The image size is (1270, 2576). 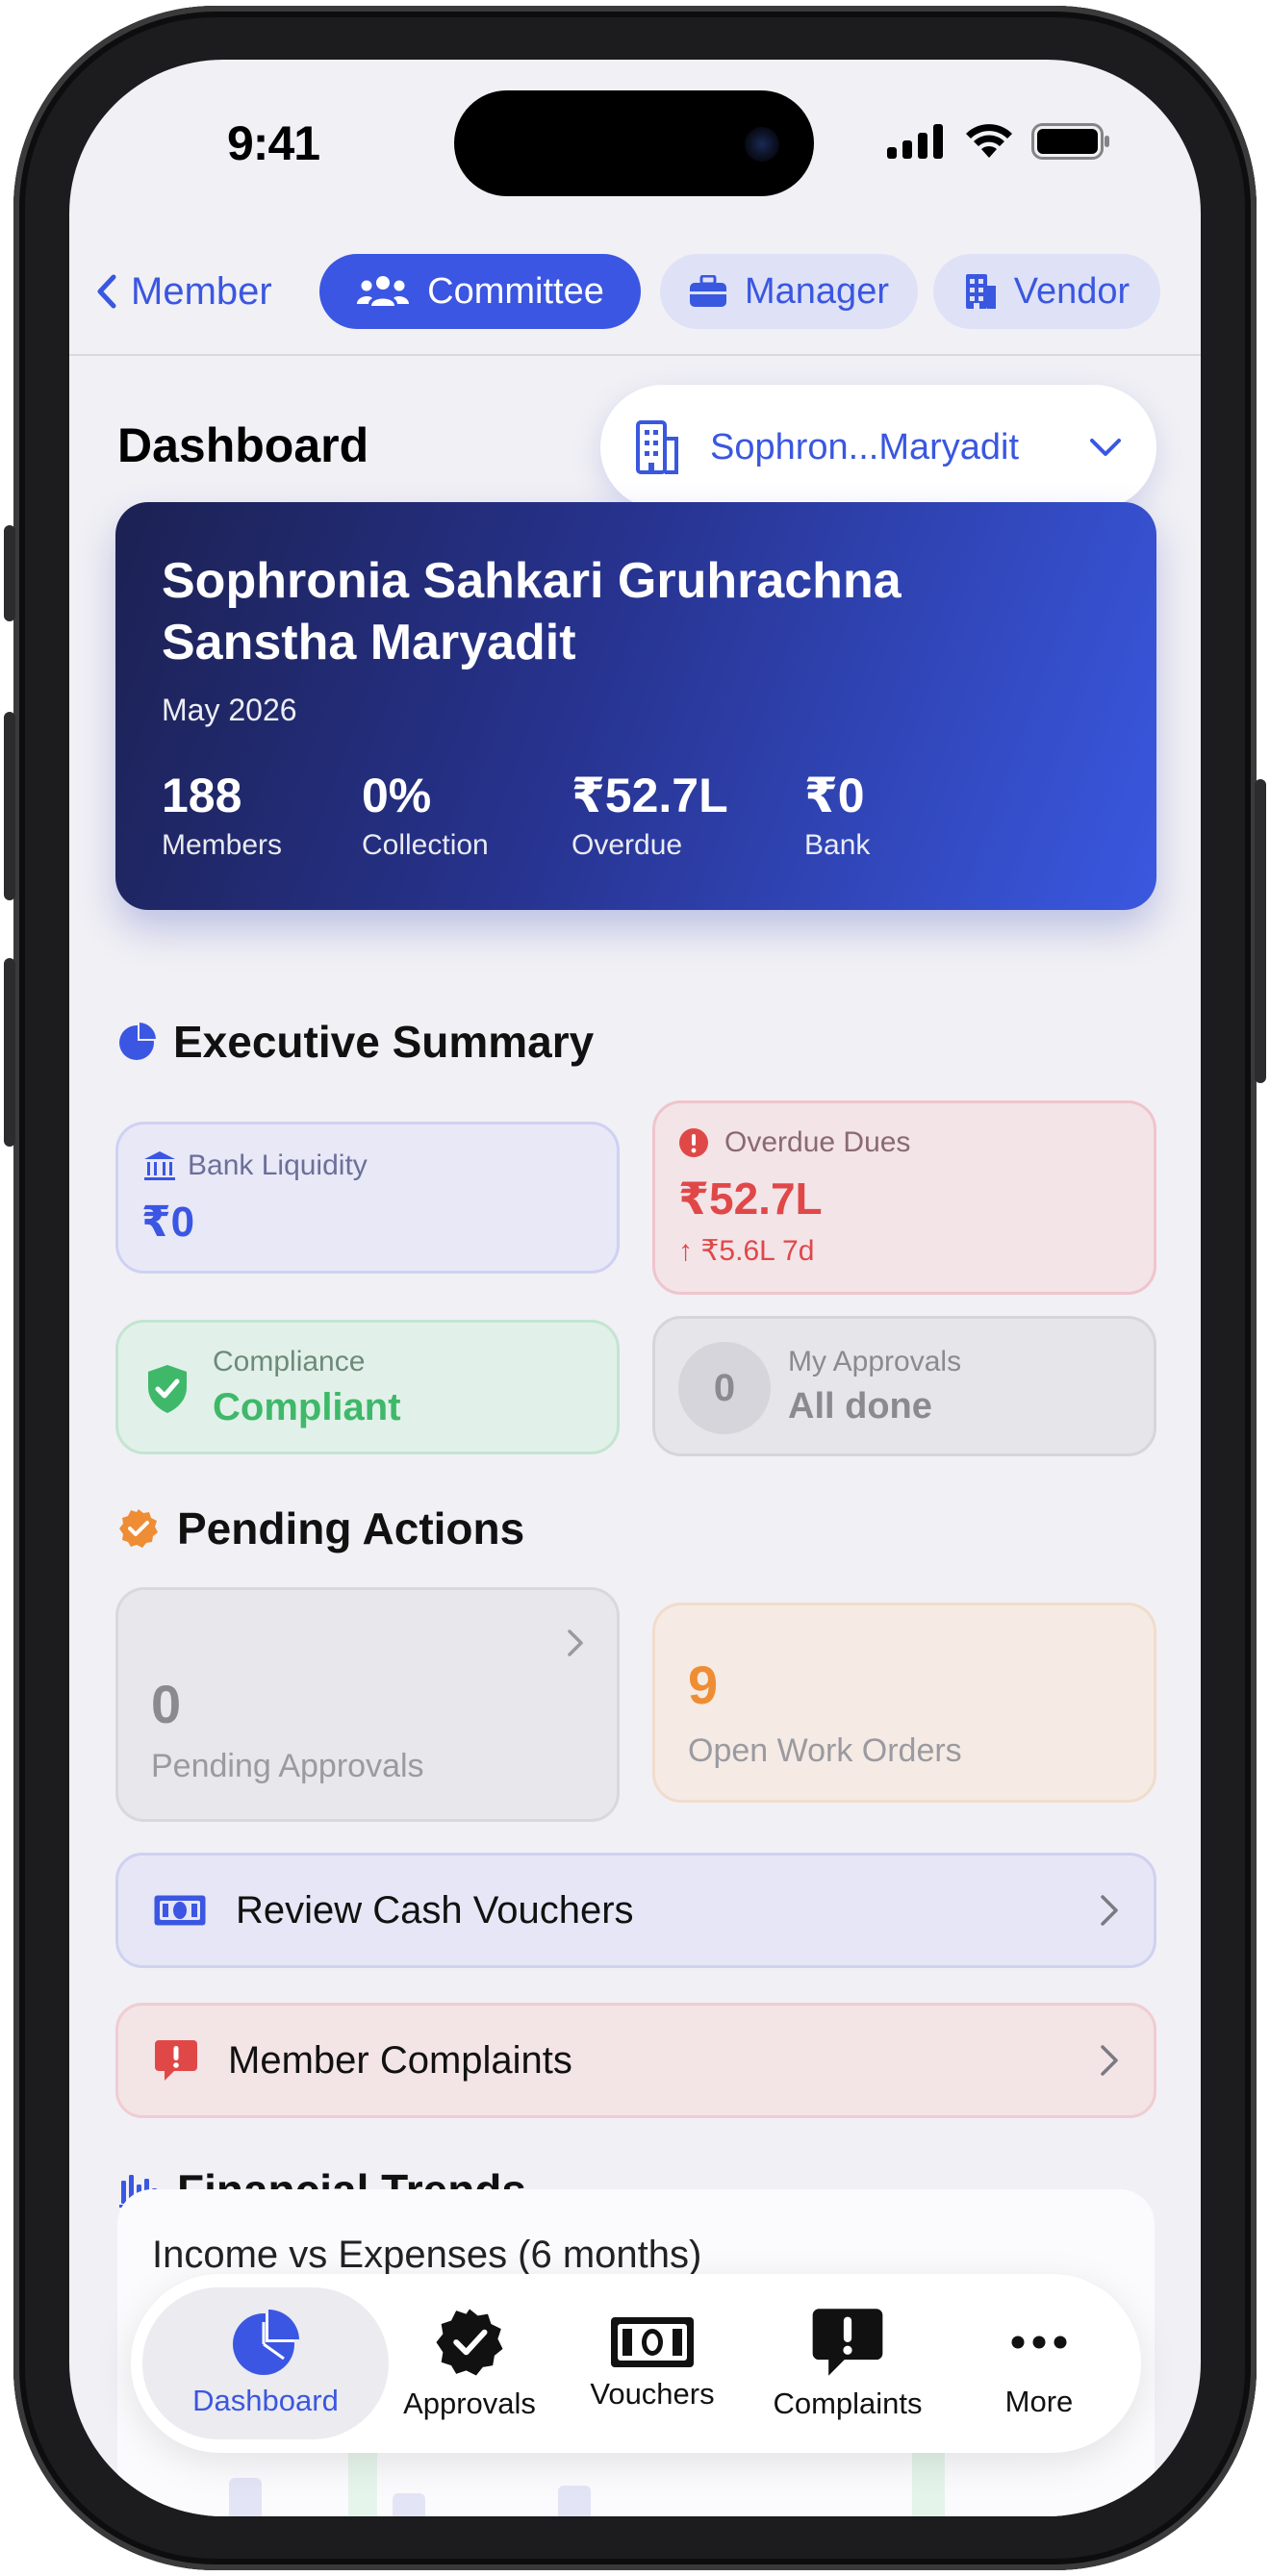 What do you see at coordinates (367, 1704) in the screenshot?
I see `pending-approvals-card: 0 Pending Approvals` at bounding box center [367, 1704].